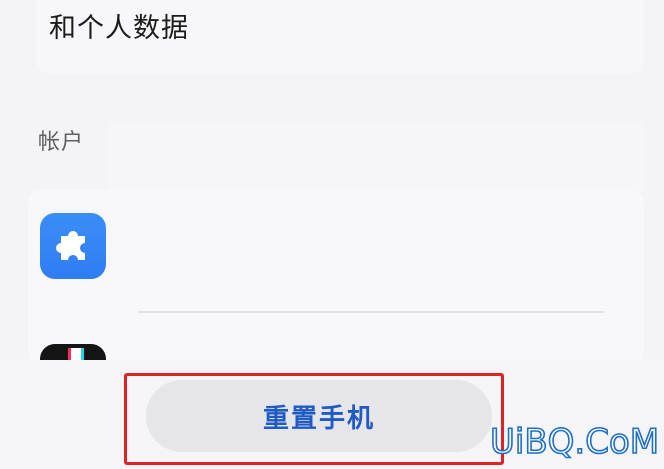 The width and height of the screenshot is (664, 469). Describe the element at coordinates (340, 37) in the screenshot. I see `settings-item-personal-data: 和个人数据` at that location.